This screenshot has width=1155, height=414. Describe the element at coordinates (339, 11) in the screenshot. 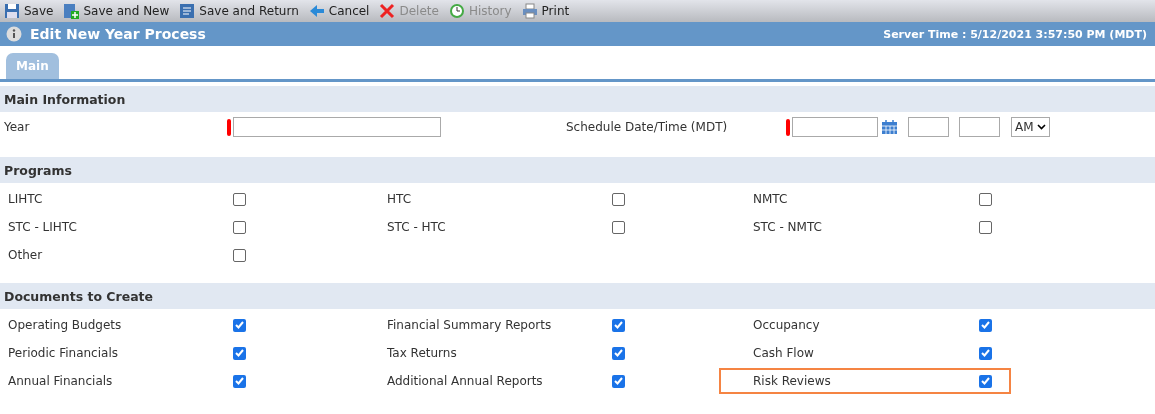

I see `toolbar-button: Cancel` at that location.